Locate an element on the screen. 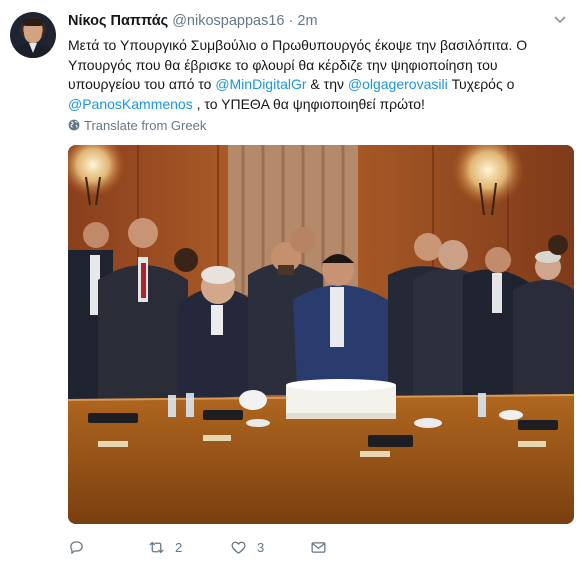  author-handle: @nikospappas16 is located at coordinates (228, 21).